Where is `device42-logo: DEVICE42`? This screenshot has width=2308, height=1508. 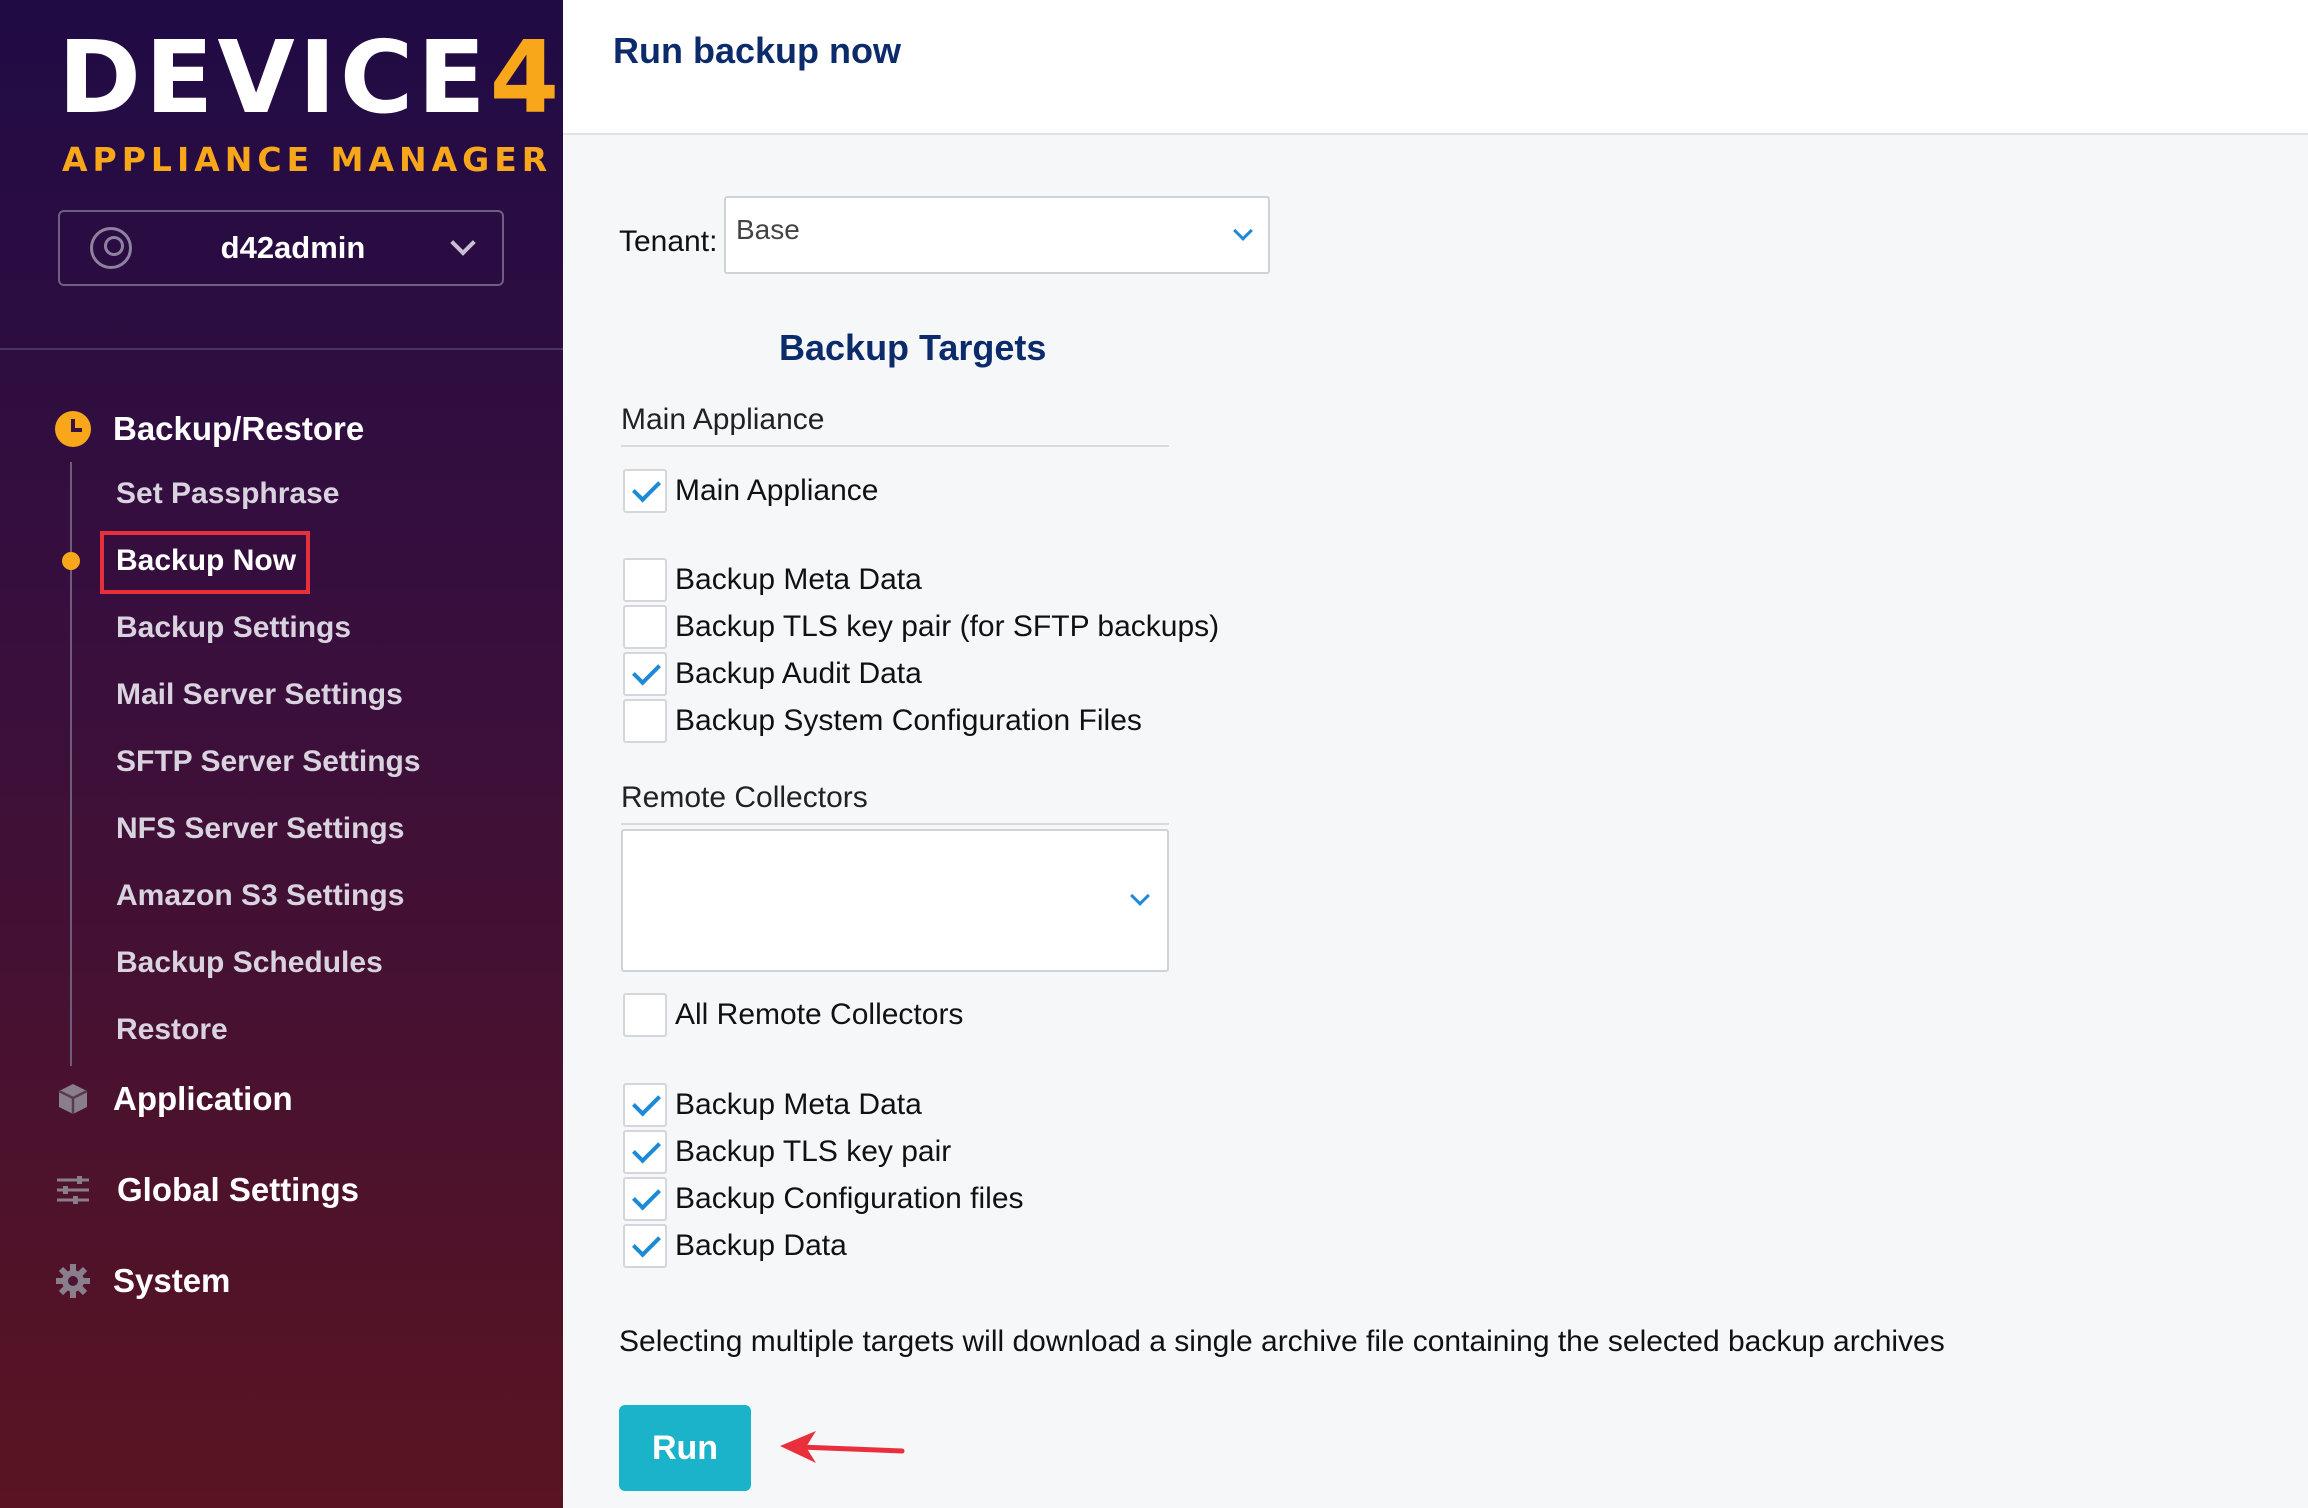 device42-logo: DEVICE42 is located at coordinates (347, 78).